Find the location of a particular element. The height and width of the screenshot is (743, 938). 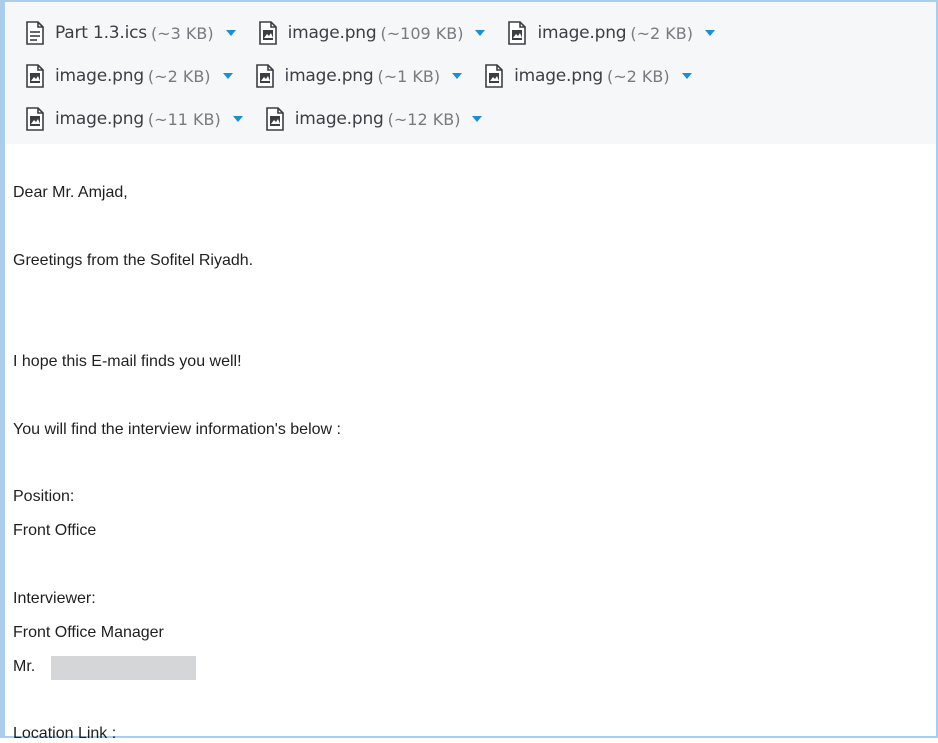

attachment-size: (~109 KB) is located at coordinates (422, 33).